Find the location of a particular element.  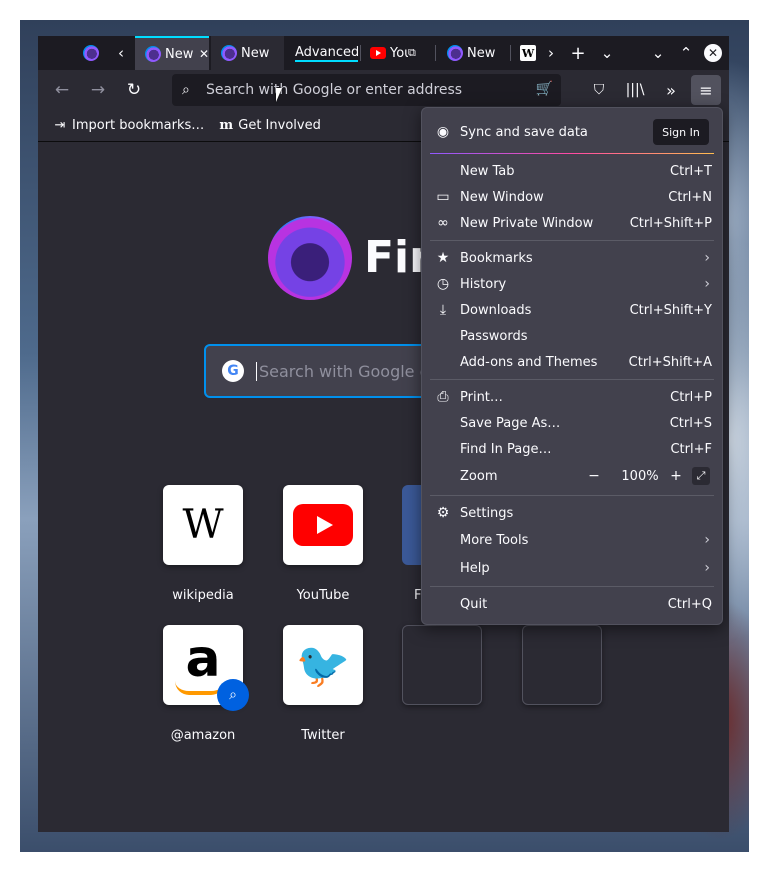

zoom-out-button: − is located at coordinates (594, 476).